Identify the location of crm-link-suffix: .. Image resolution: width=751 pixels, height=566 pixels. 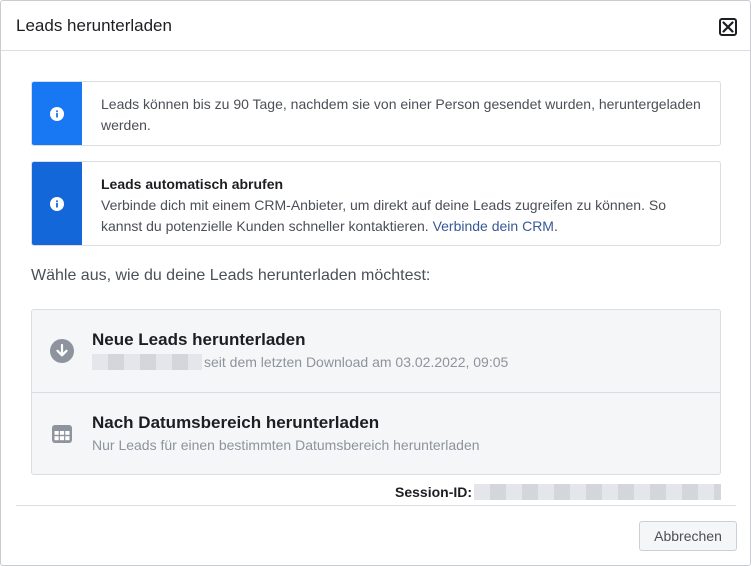
(555, 226).